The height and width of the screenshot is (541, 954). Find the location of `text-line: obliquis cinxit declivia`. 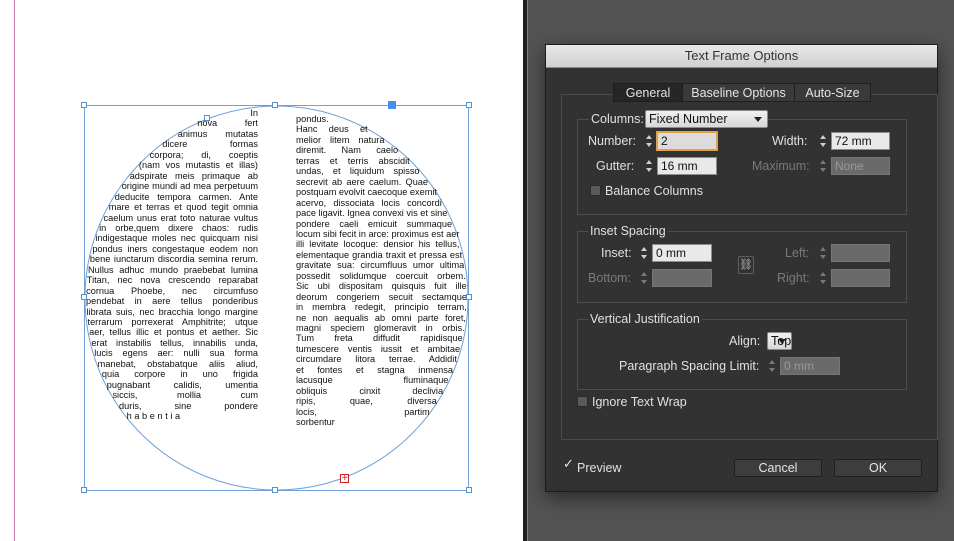

text-line: obliquis cinxit declivia is located at coordinates (370, 390).